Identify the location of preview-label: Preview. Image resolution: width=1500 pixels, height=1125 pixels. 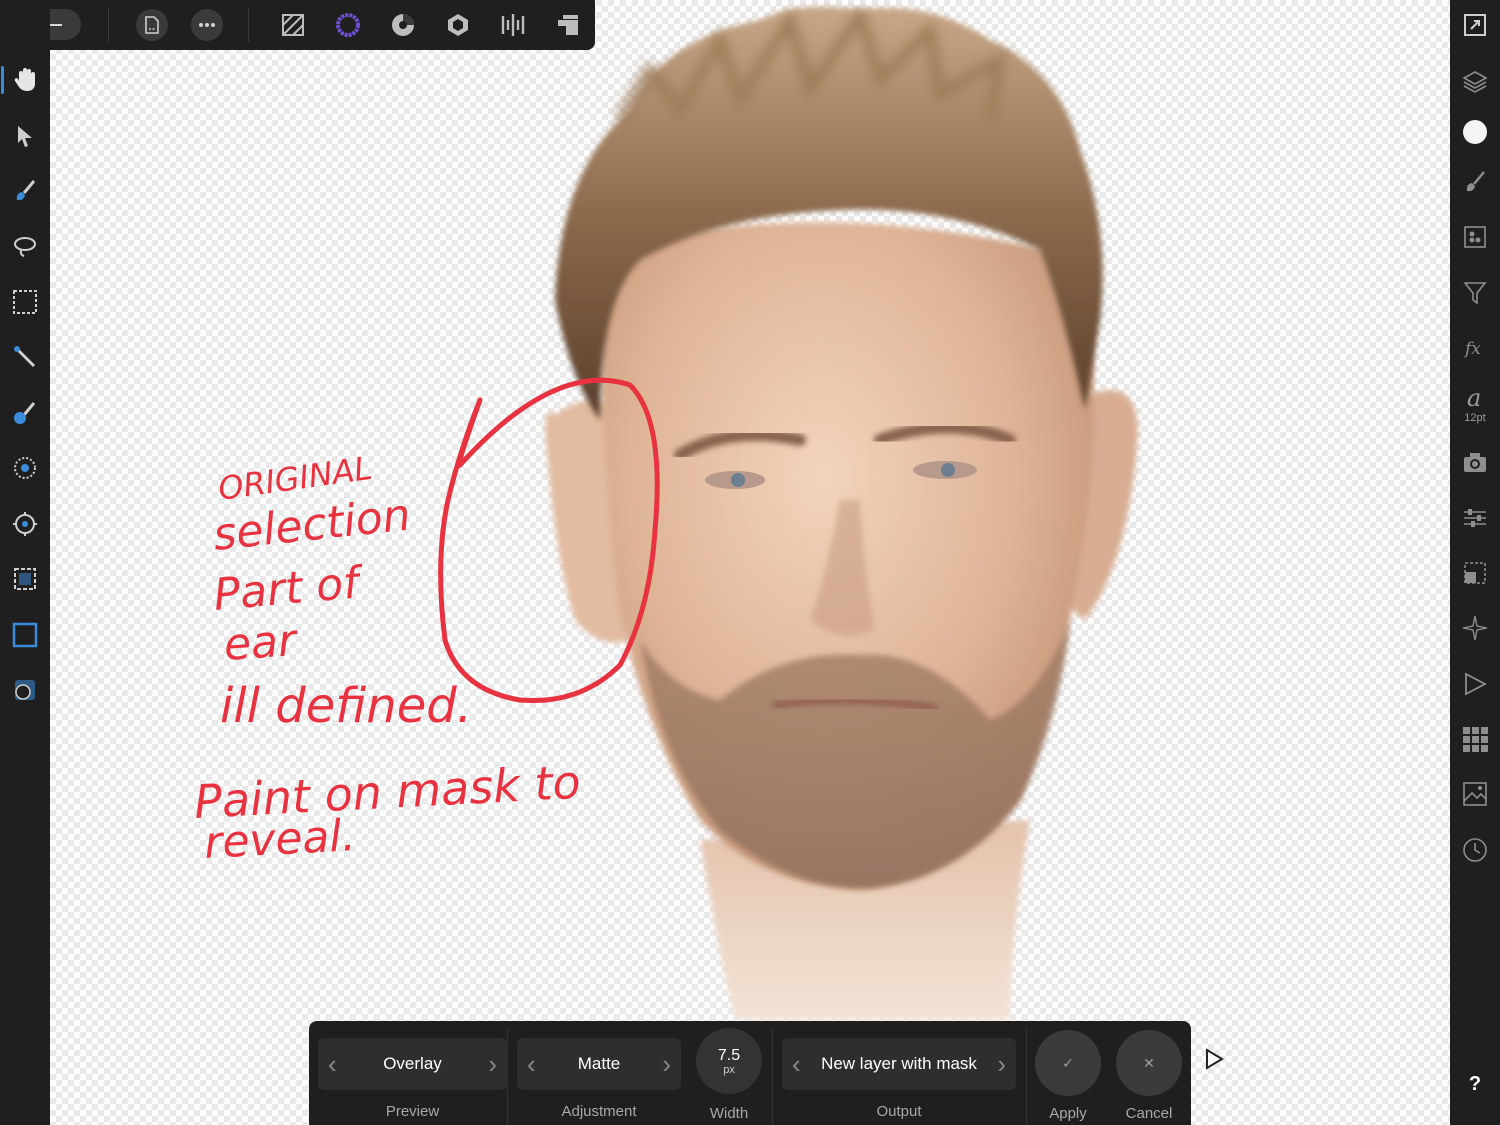
(412, 1111).